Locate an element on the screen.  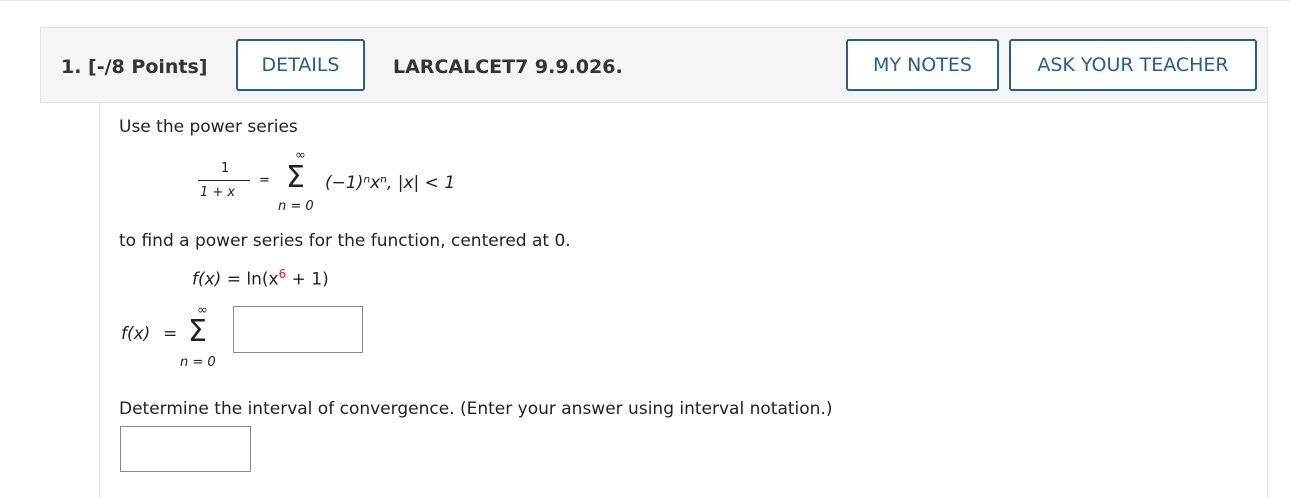
answer-lhs: f(x) is located at coordinates (136, 334).